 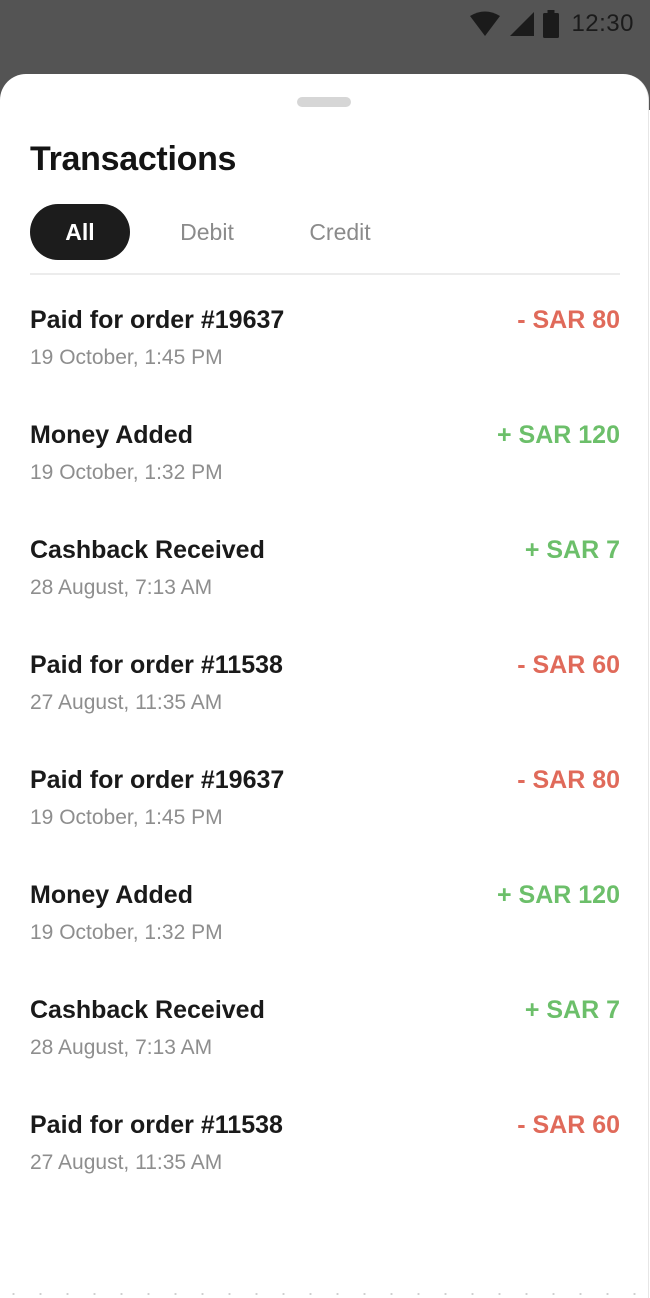 I want to click on tab-credit: Credit, so click(x=340, y=232).